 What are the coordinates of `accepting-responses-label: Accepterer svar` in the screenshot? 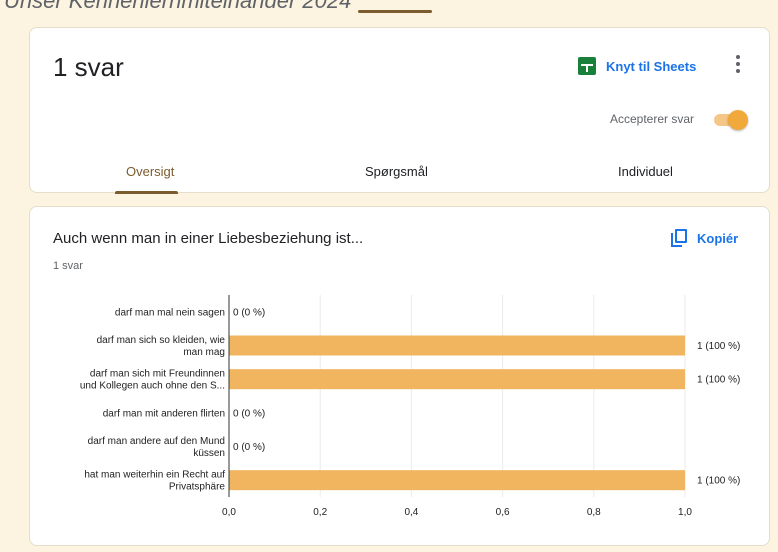 It's located at (652, 119).